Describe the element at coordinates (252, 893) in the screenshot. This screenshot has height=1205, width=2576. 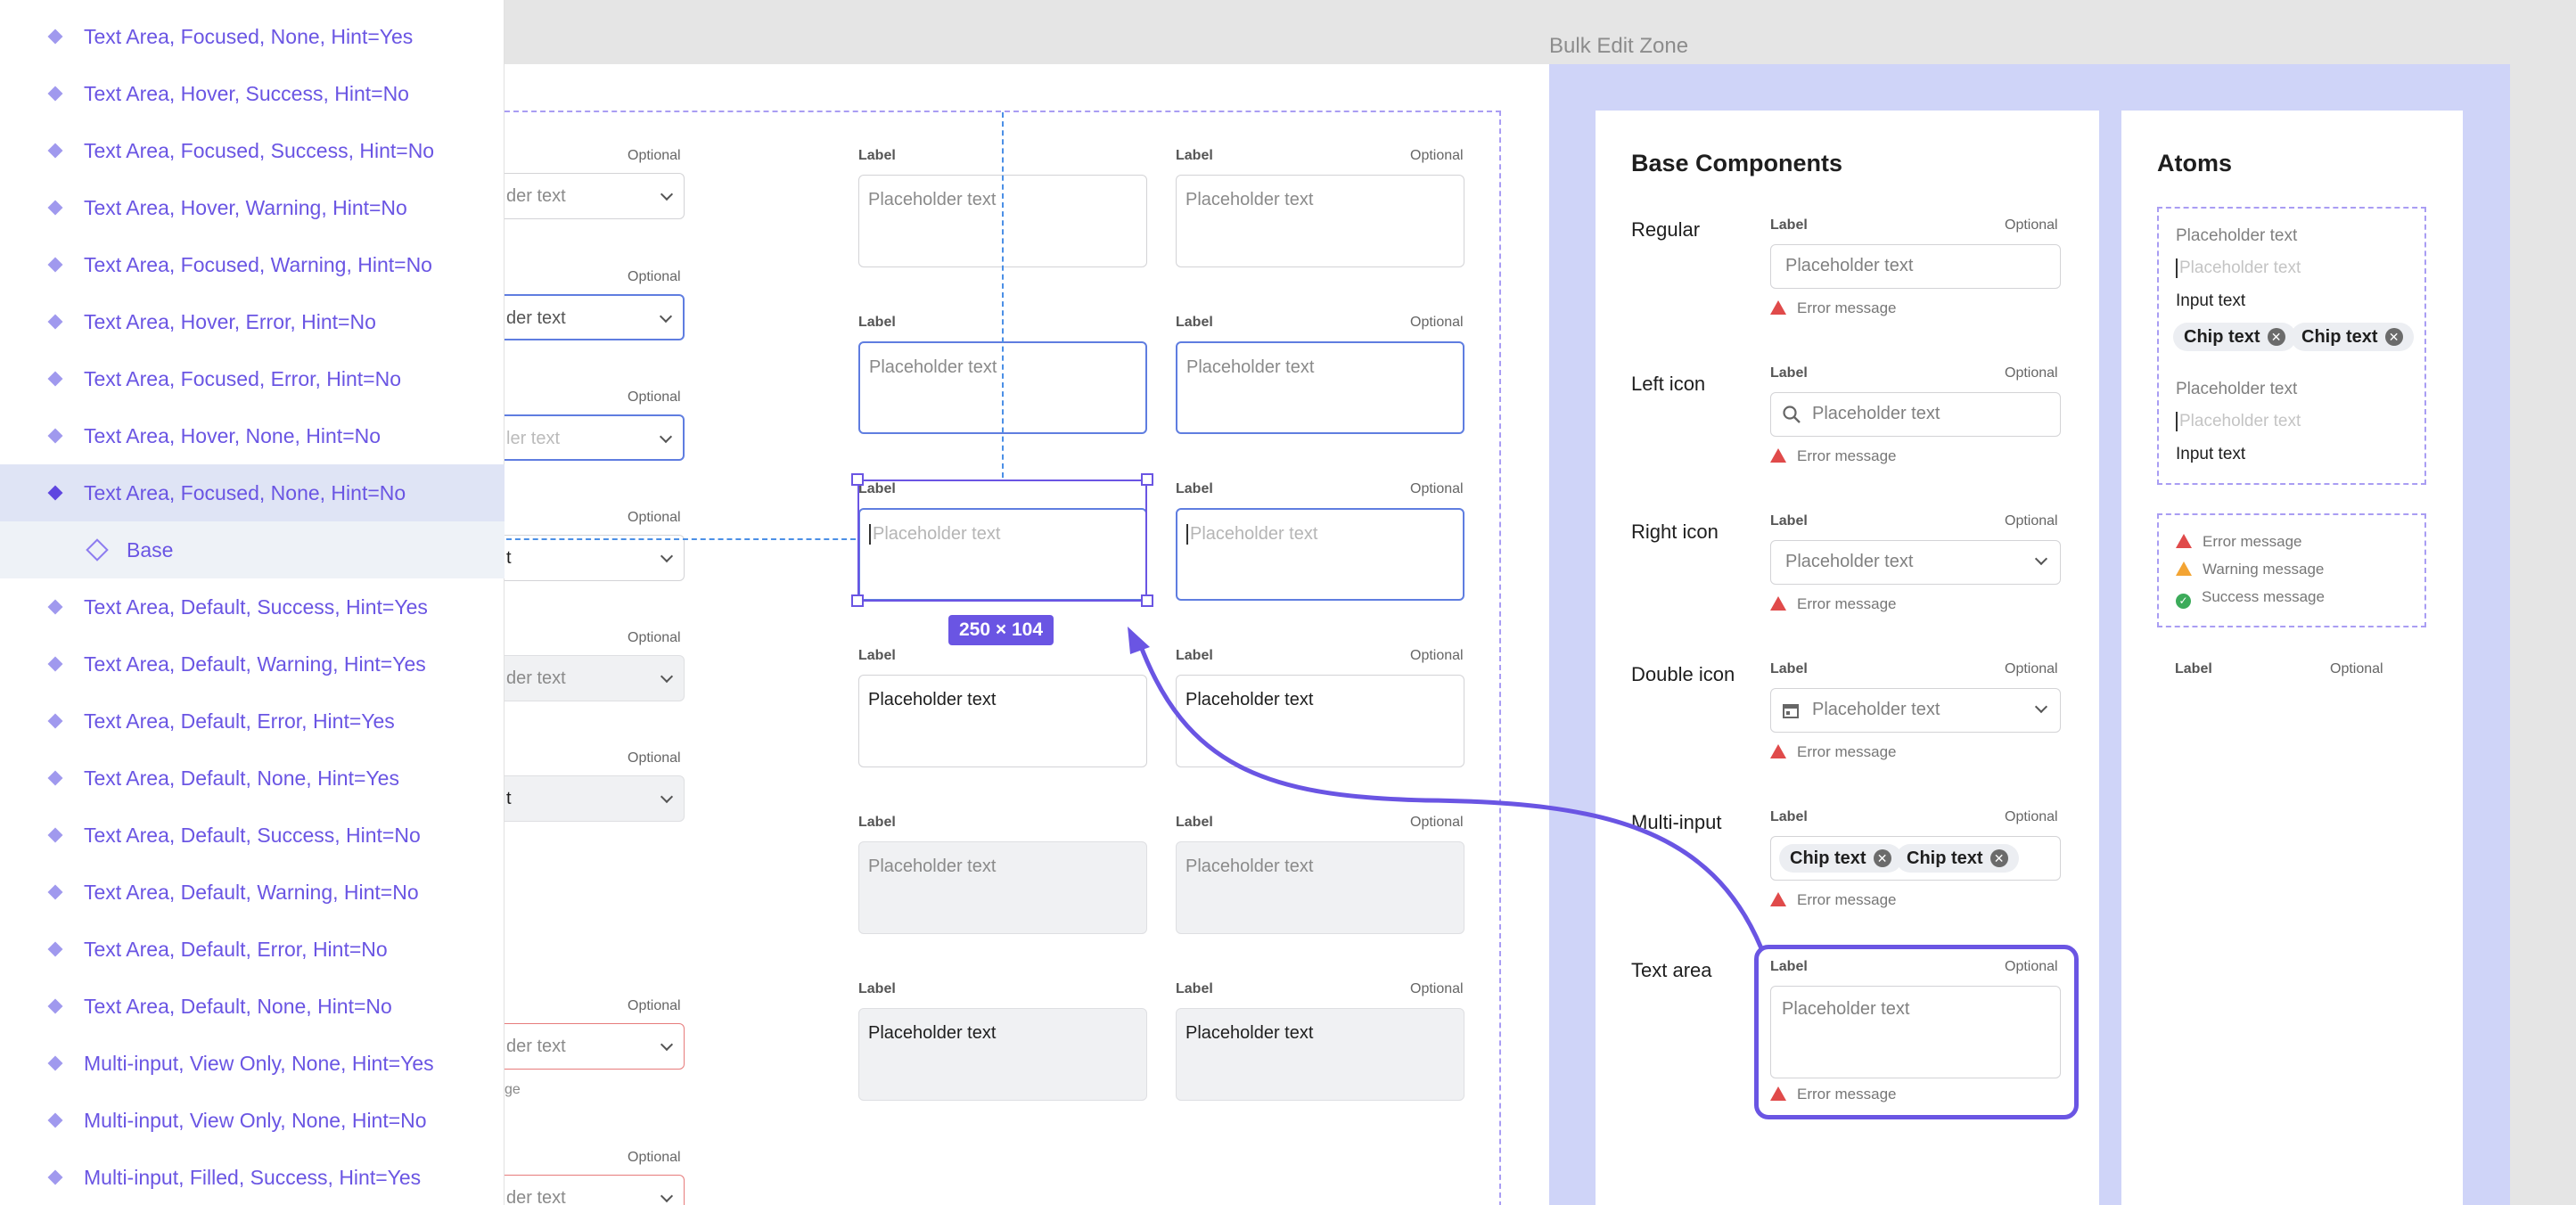
I see `layer-item: Text Area, Default, Warning, Hint=No` at that location.